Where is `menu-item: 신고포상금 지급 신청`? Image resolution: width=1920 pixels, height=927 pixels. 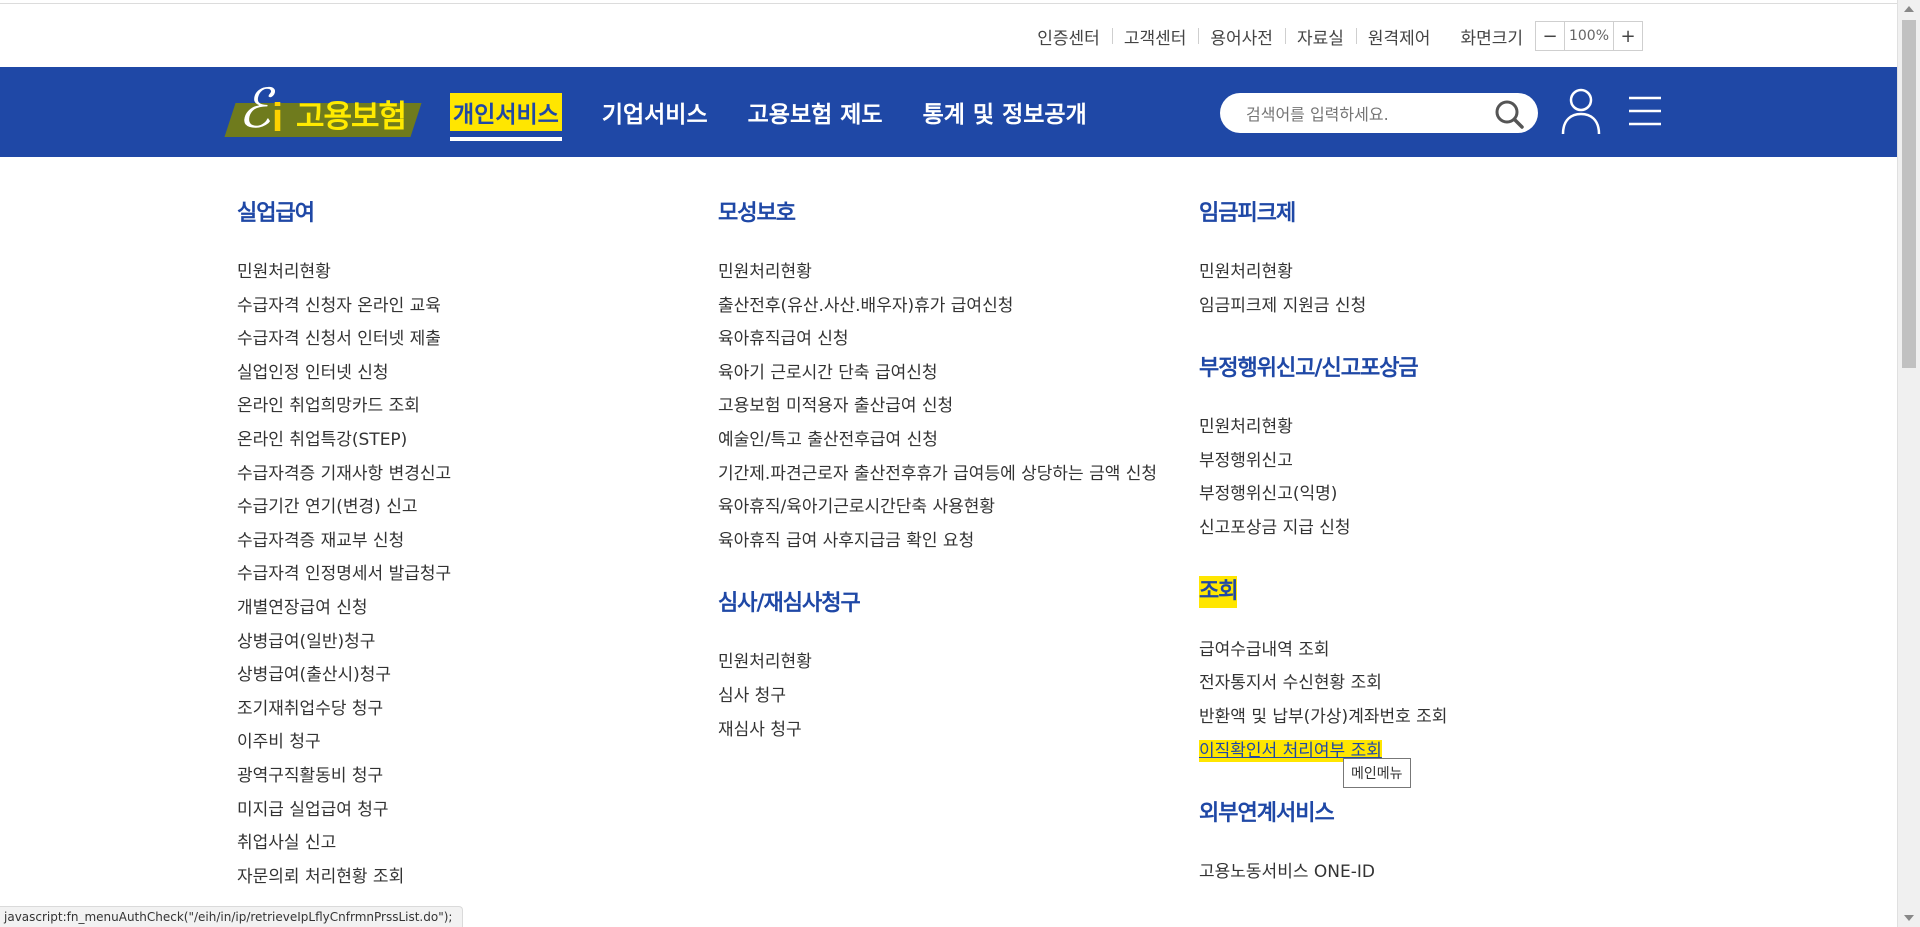 menu-item: 신고포상금 지급 신청 is located at coordinates (1323, 529).